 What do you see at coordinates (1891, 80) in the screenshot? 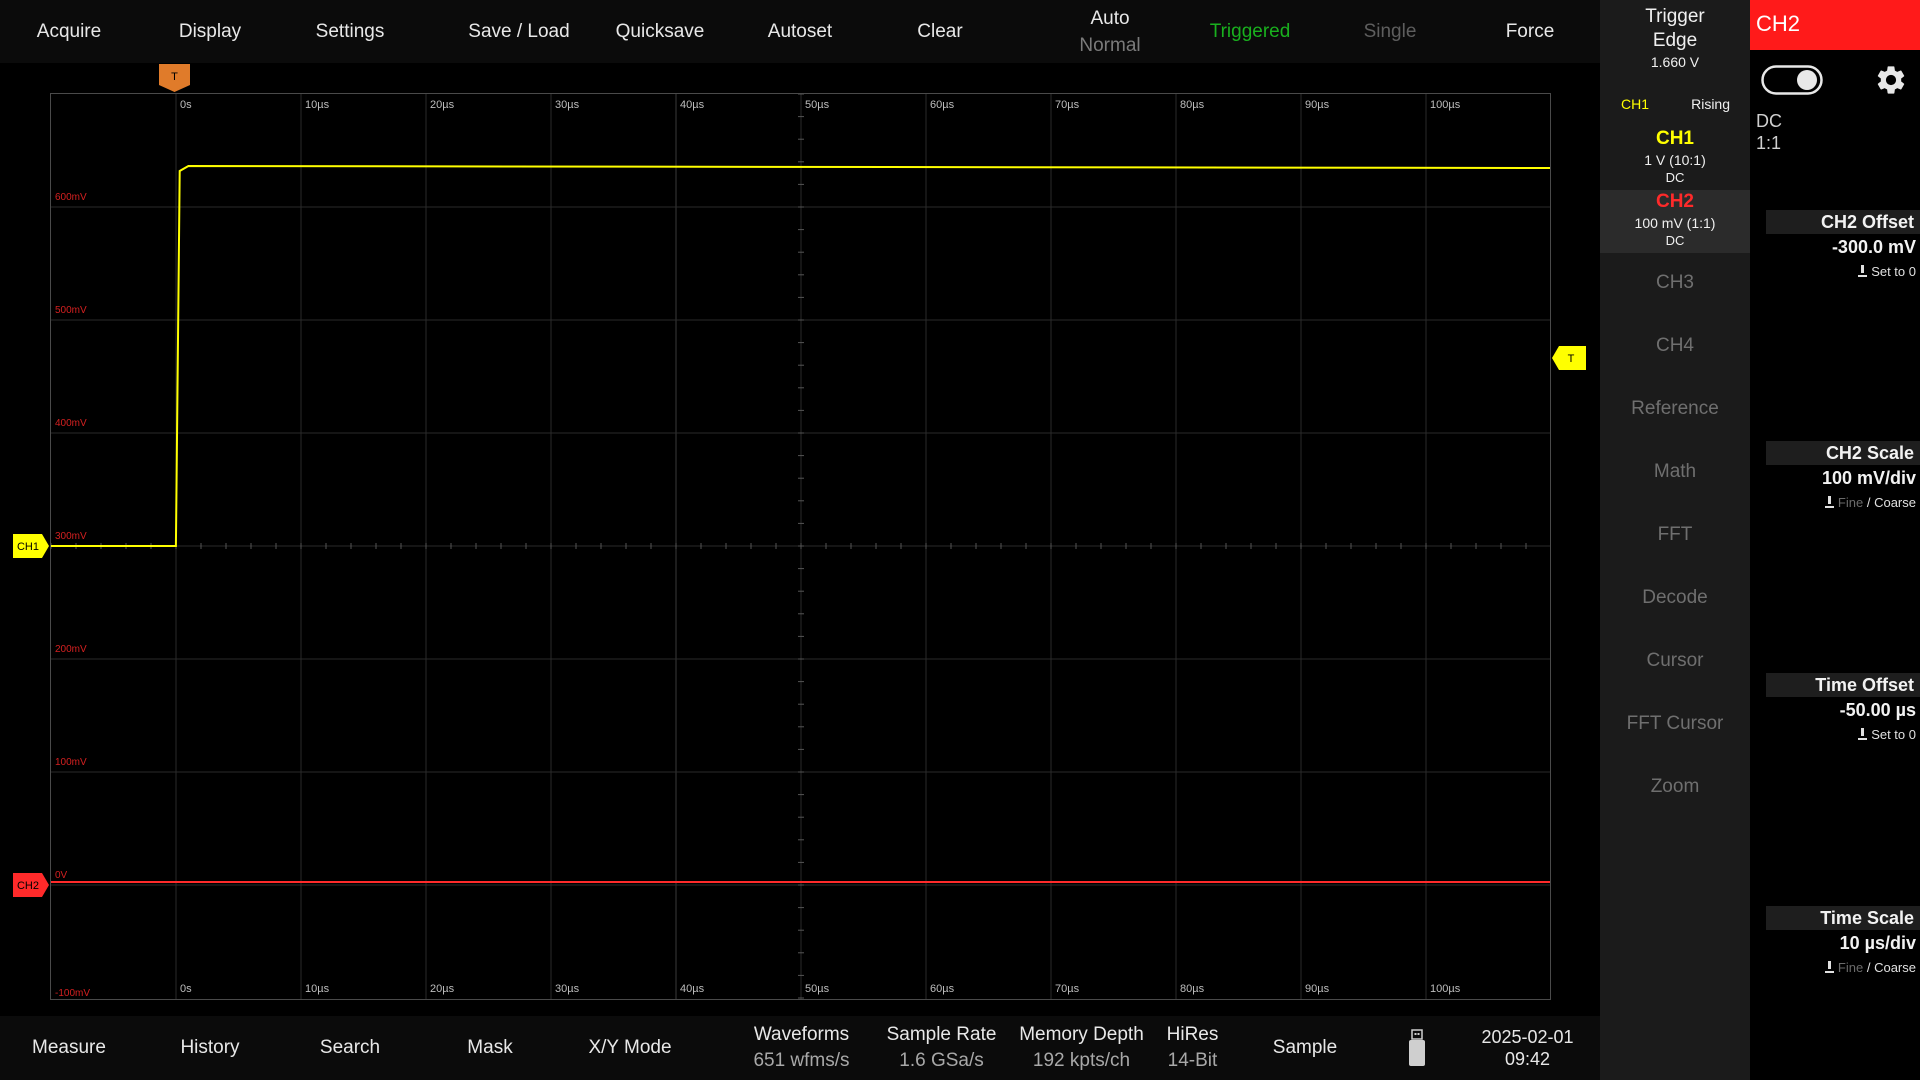
I see `gear-icon` at bounding box center [1891, 80].